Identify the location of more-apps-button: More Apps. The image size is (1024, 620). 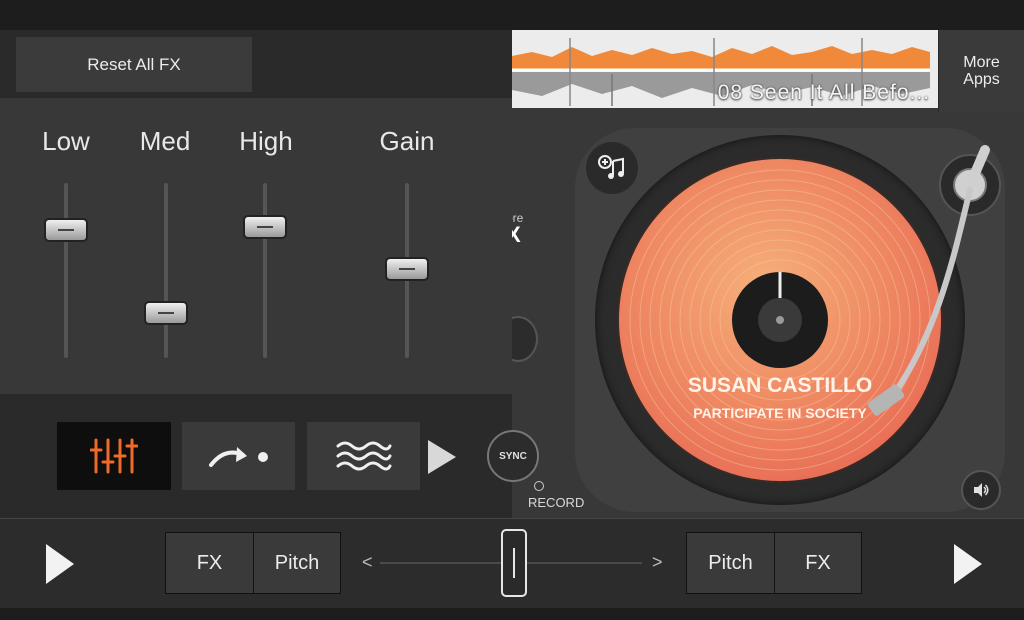
(981, 71).